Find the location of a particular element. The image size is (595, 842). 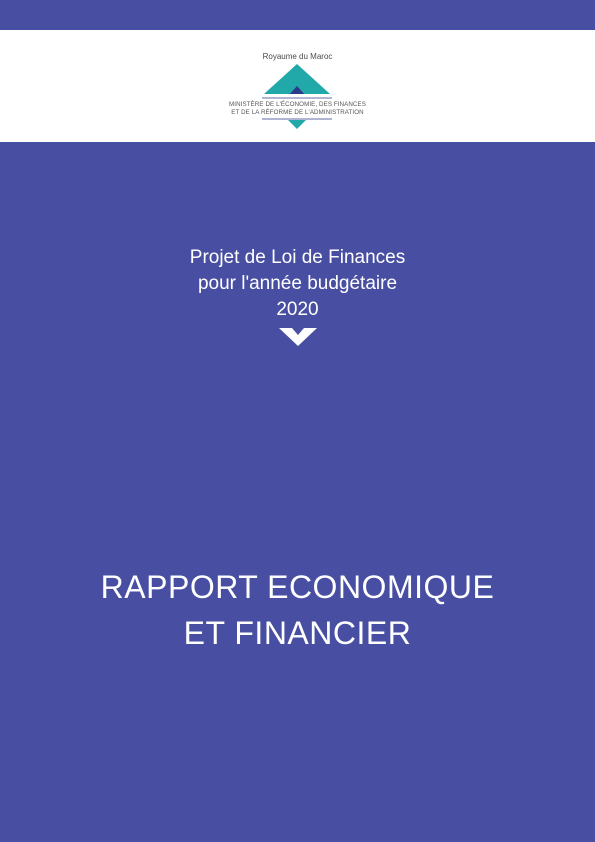

ministry-name-line1: MINISTÈRE DE L'ÉCONOMIE, DES FINANCES is located at coordinates (297, 104).